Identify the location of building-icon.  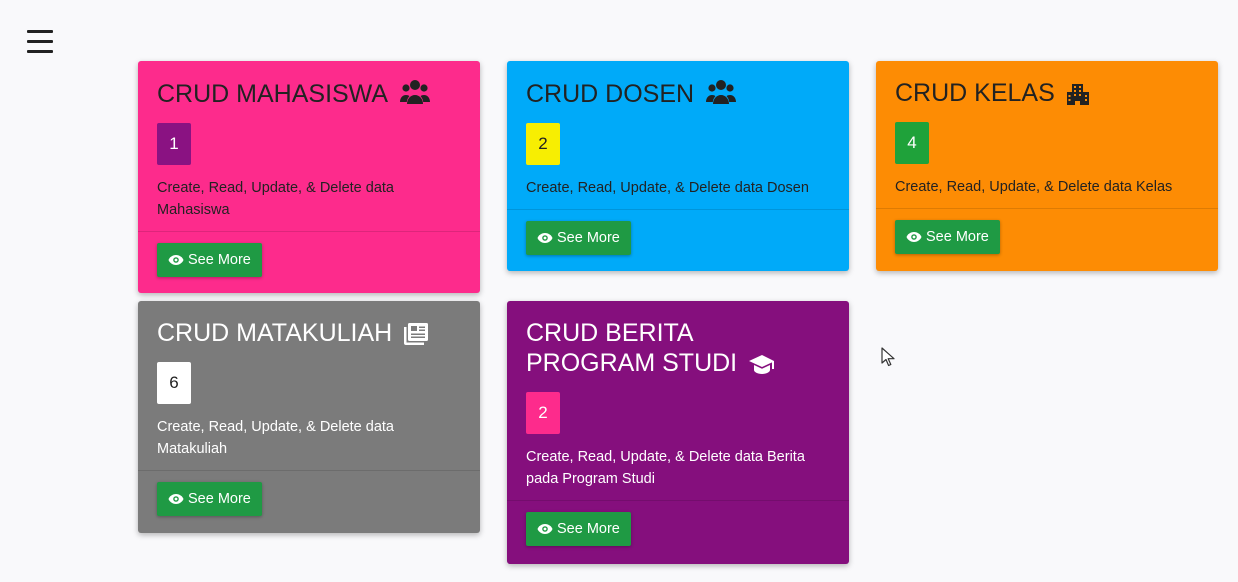
(1077, 96).